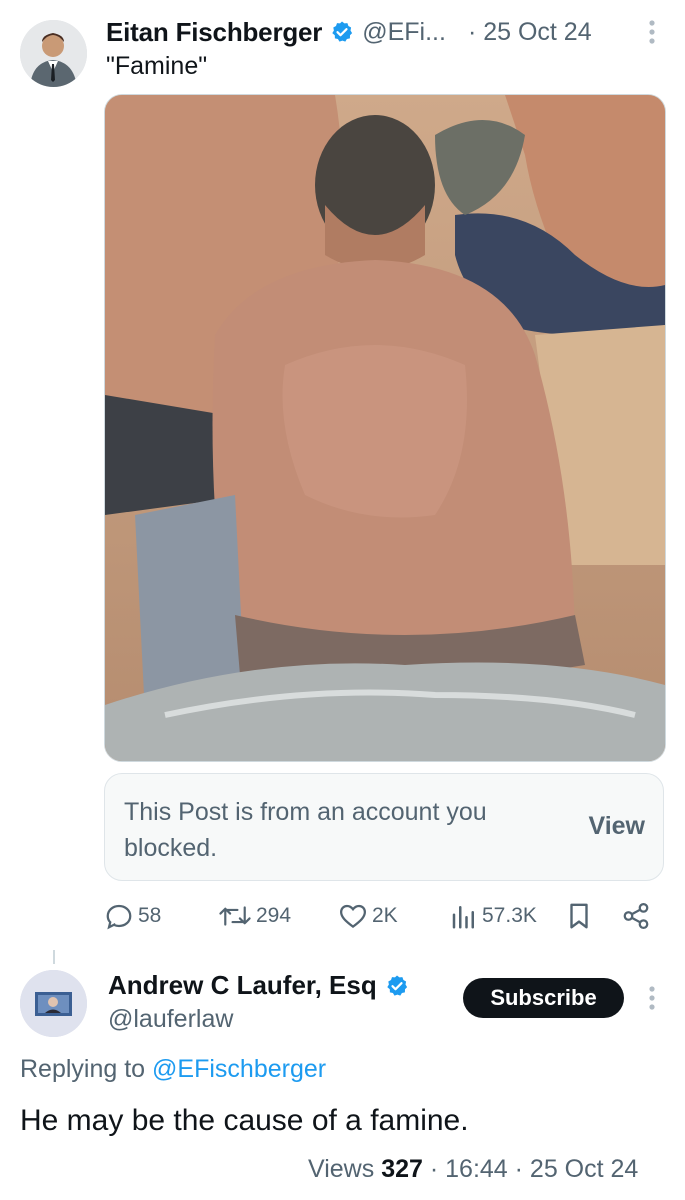 This screenshot has width=685, height=1200. Describe the element at coordinates (54, 957) in the screenshot. I see `thread-connector` at that location.